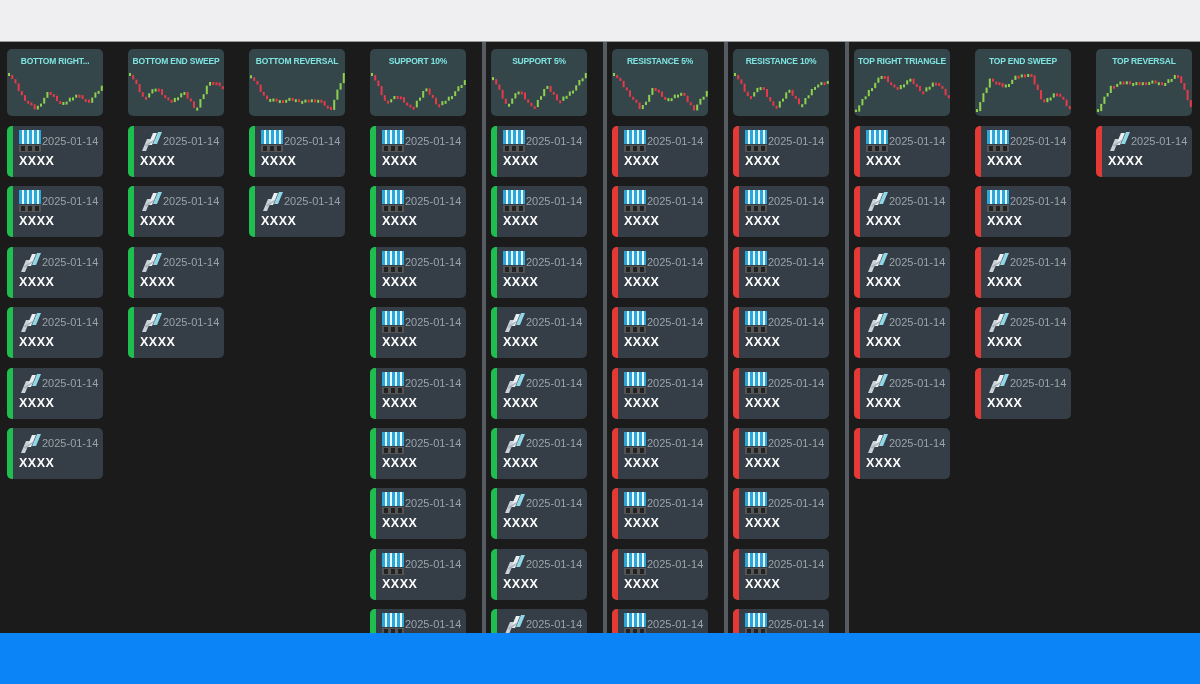 The width and height of the screenshot is (1200, 684). Describe the element at coordinates (539, 82) in the screenshot. I see `pattern-card: SUPPORT 5%` at that location.